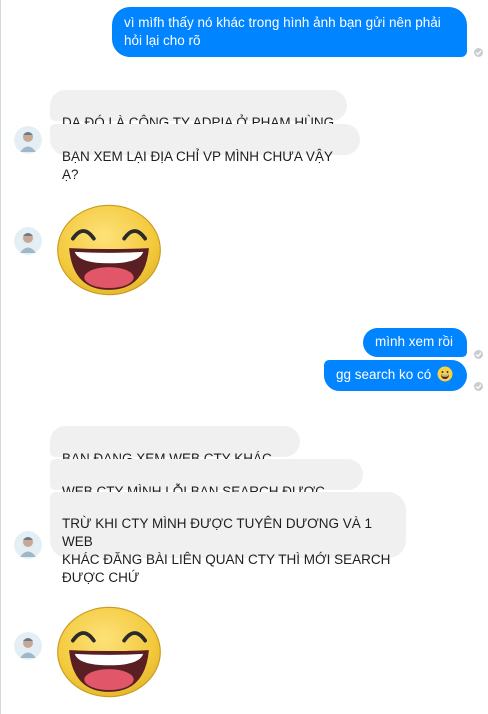 The image size is (488, 714). Describe the element at coordinates (175, 455) in the screenshot. I see `incoming-message: BẠN ĐANG XEM WEB CTY KHÁC MÀ` at that location.